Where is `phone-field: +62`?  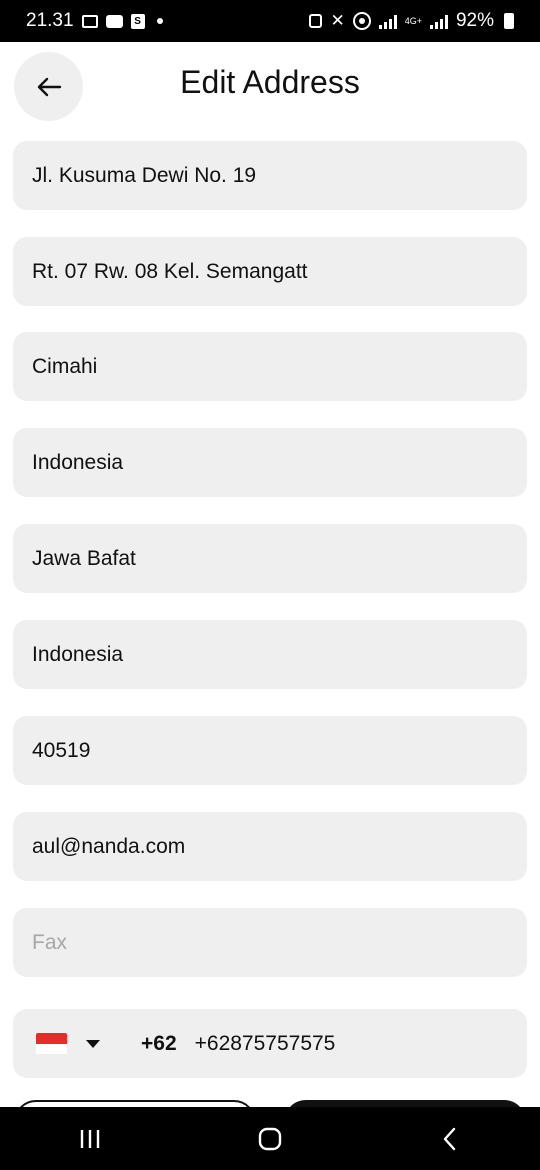 phone-field: +62 is located at coordinates (270, 1043).